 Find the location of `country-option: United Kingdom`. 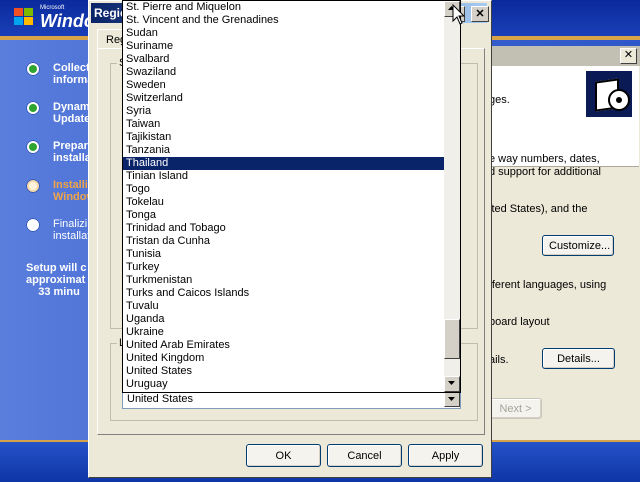

country-option: United Kingdom is located at coordinates (283, 358).